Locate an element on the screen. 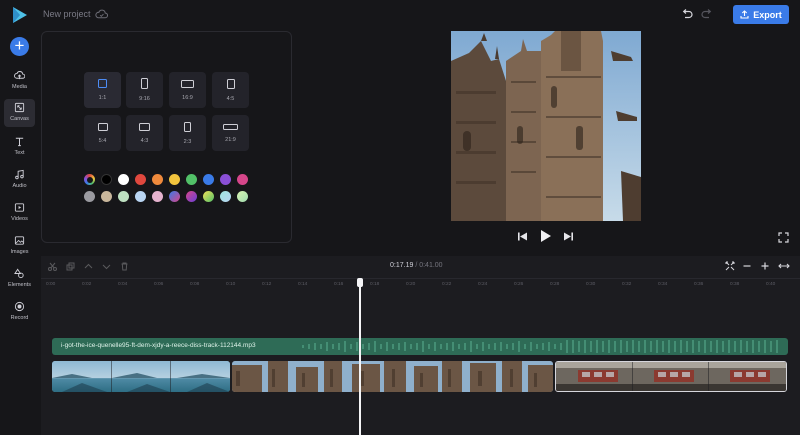 Image resolution: width=800 pixels, height=435 pixels. ratio-option-2-3: 2:3 is located at coordinates (187, 133).